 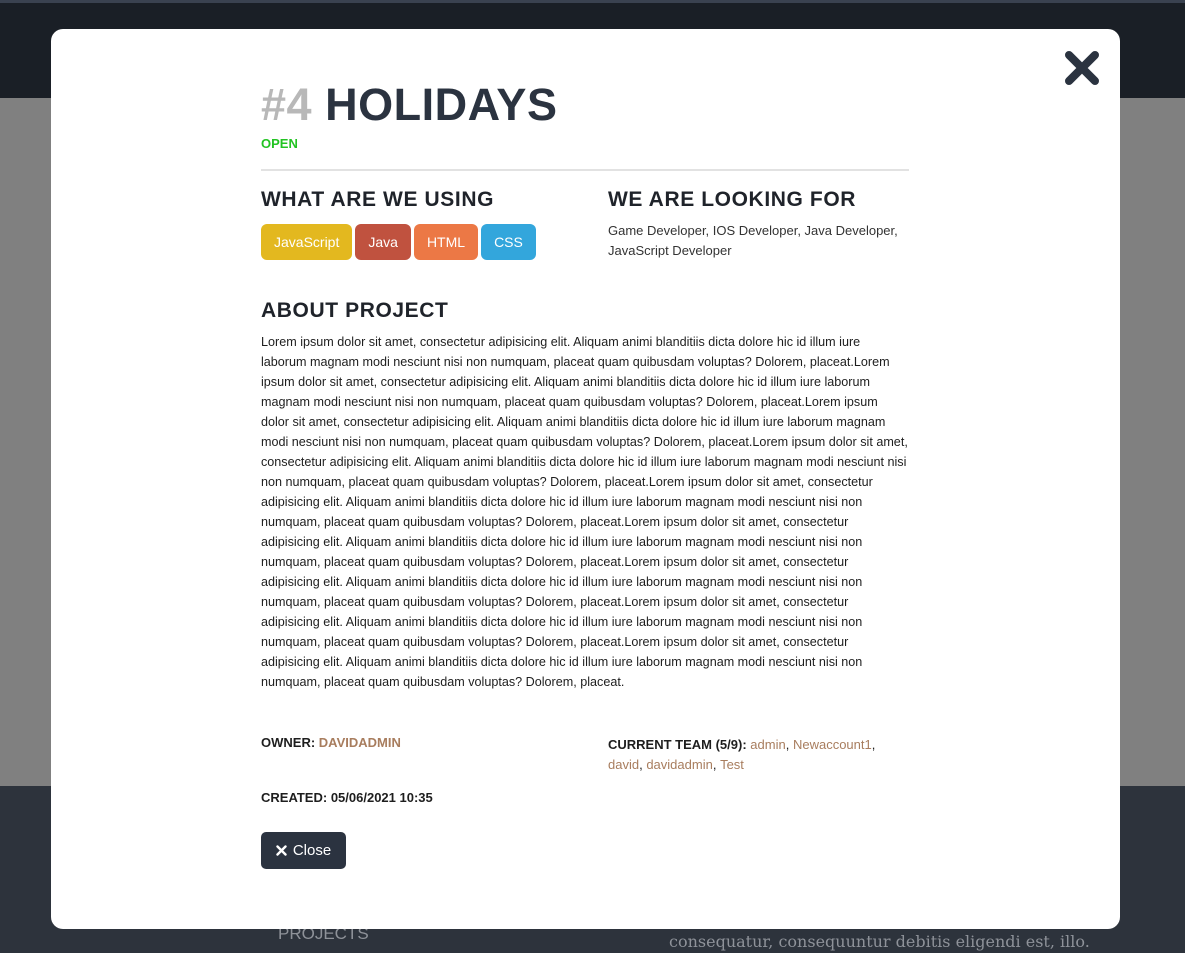 What do you see at coordinates (287, 104) in the screenshot?
I see `project-number: #4` at bounding box center [287, 104].